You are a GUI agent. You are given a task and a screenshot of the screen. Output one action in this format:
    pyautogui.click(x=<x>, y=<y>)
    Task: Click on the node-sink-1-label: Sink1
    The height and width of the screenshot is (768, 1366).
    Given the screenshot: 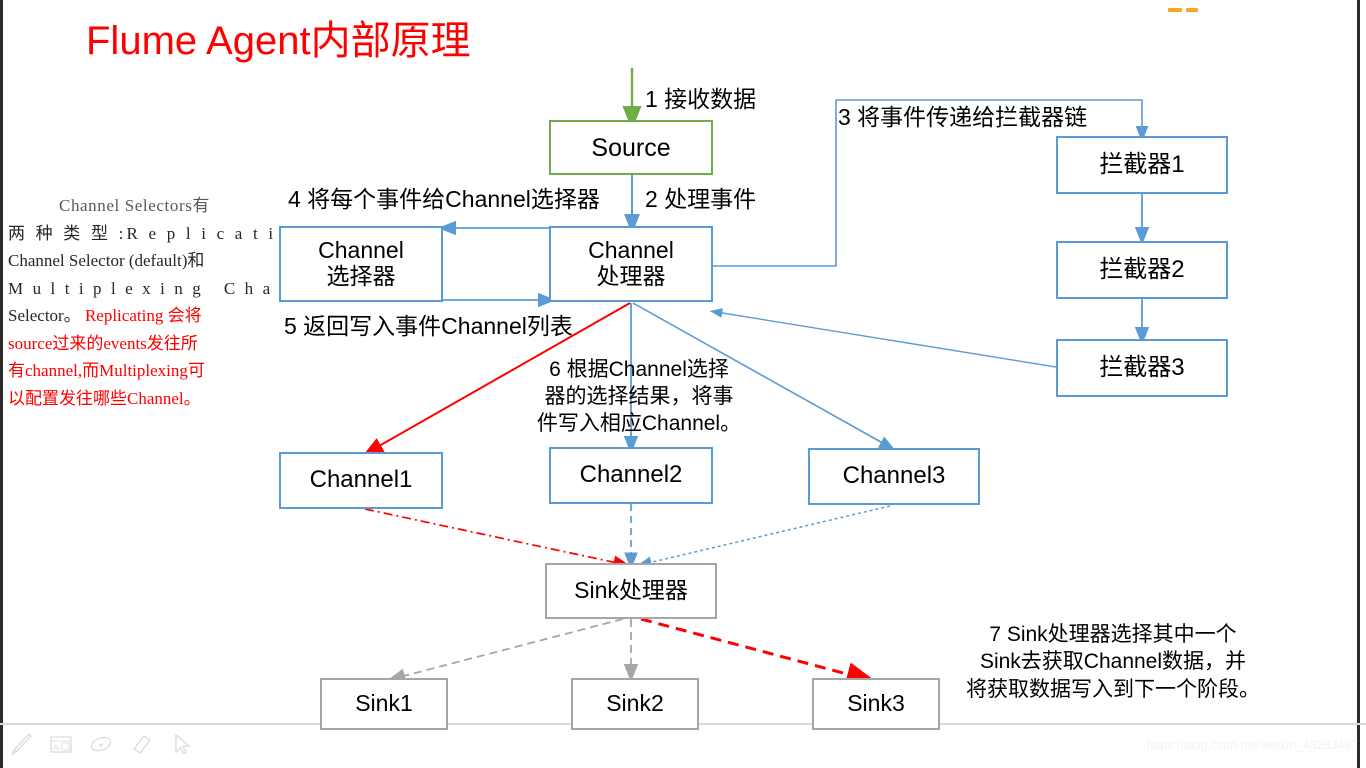 What is the action you would take?
    pyautogui.click(x=384, y=703)
    